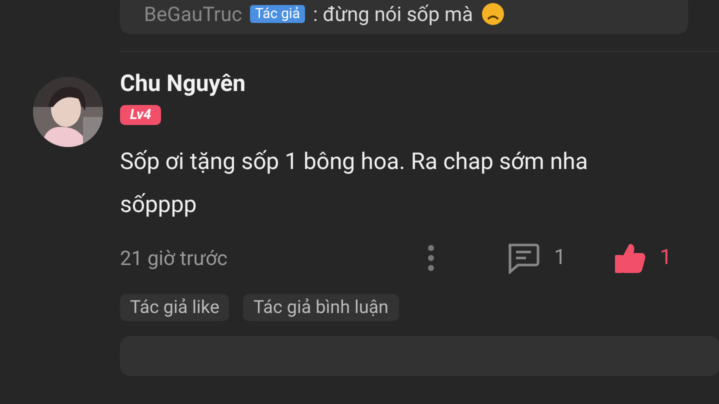 Image resolution: width=719 pixels, height=404 pixels. Describe the element at coordinates (560, 258) in the screenshot. I see `reply-count: 1` at that location.